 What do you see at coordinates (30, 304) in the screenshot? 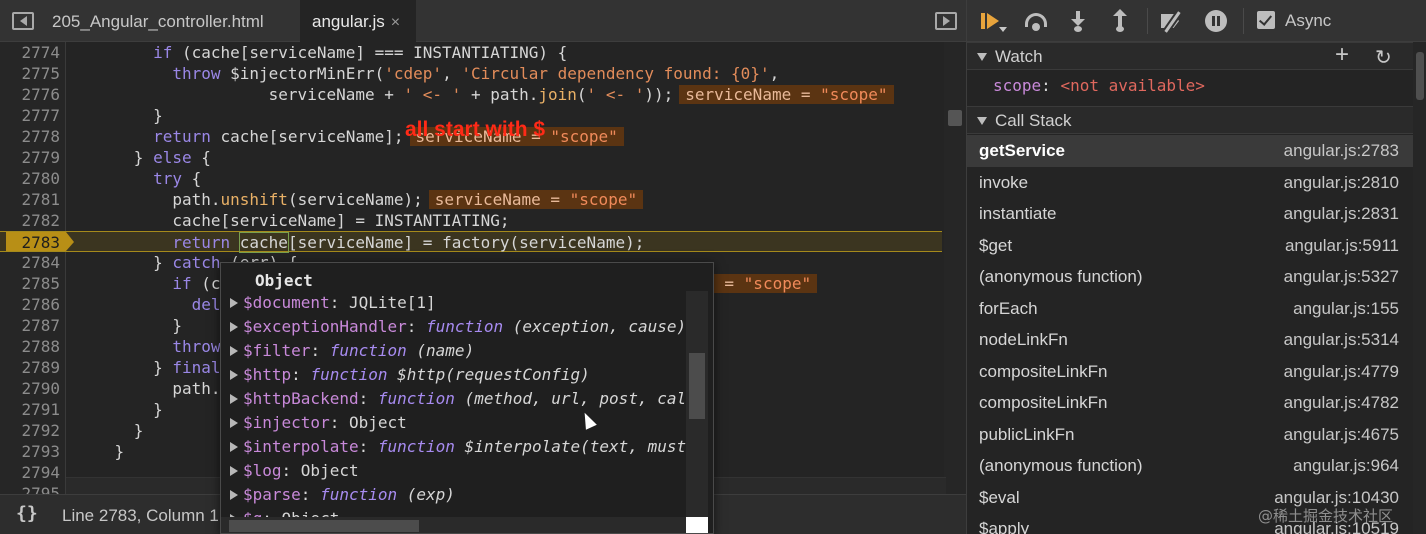
I see `line-number: 2786` at bounding box center [30, 304].